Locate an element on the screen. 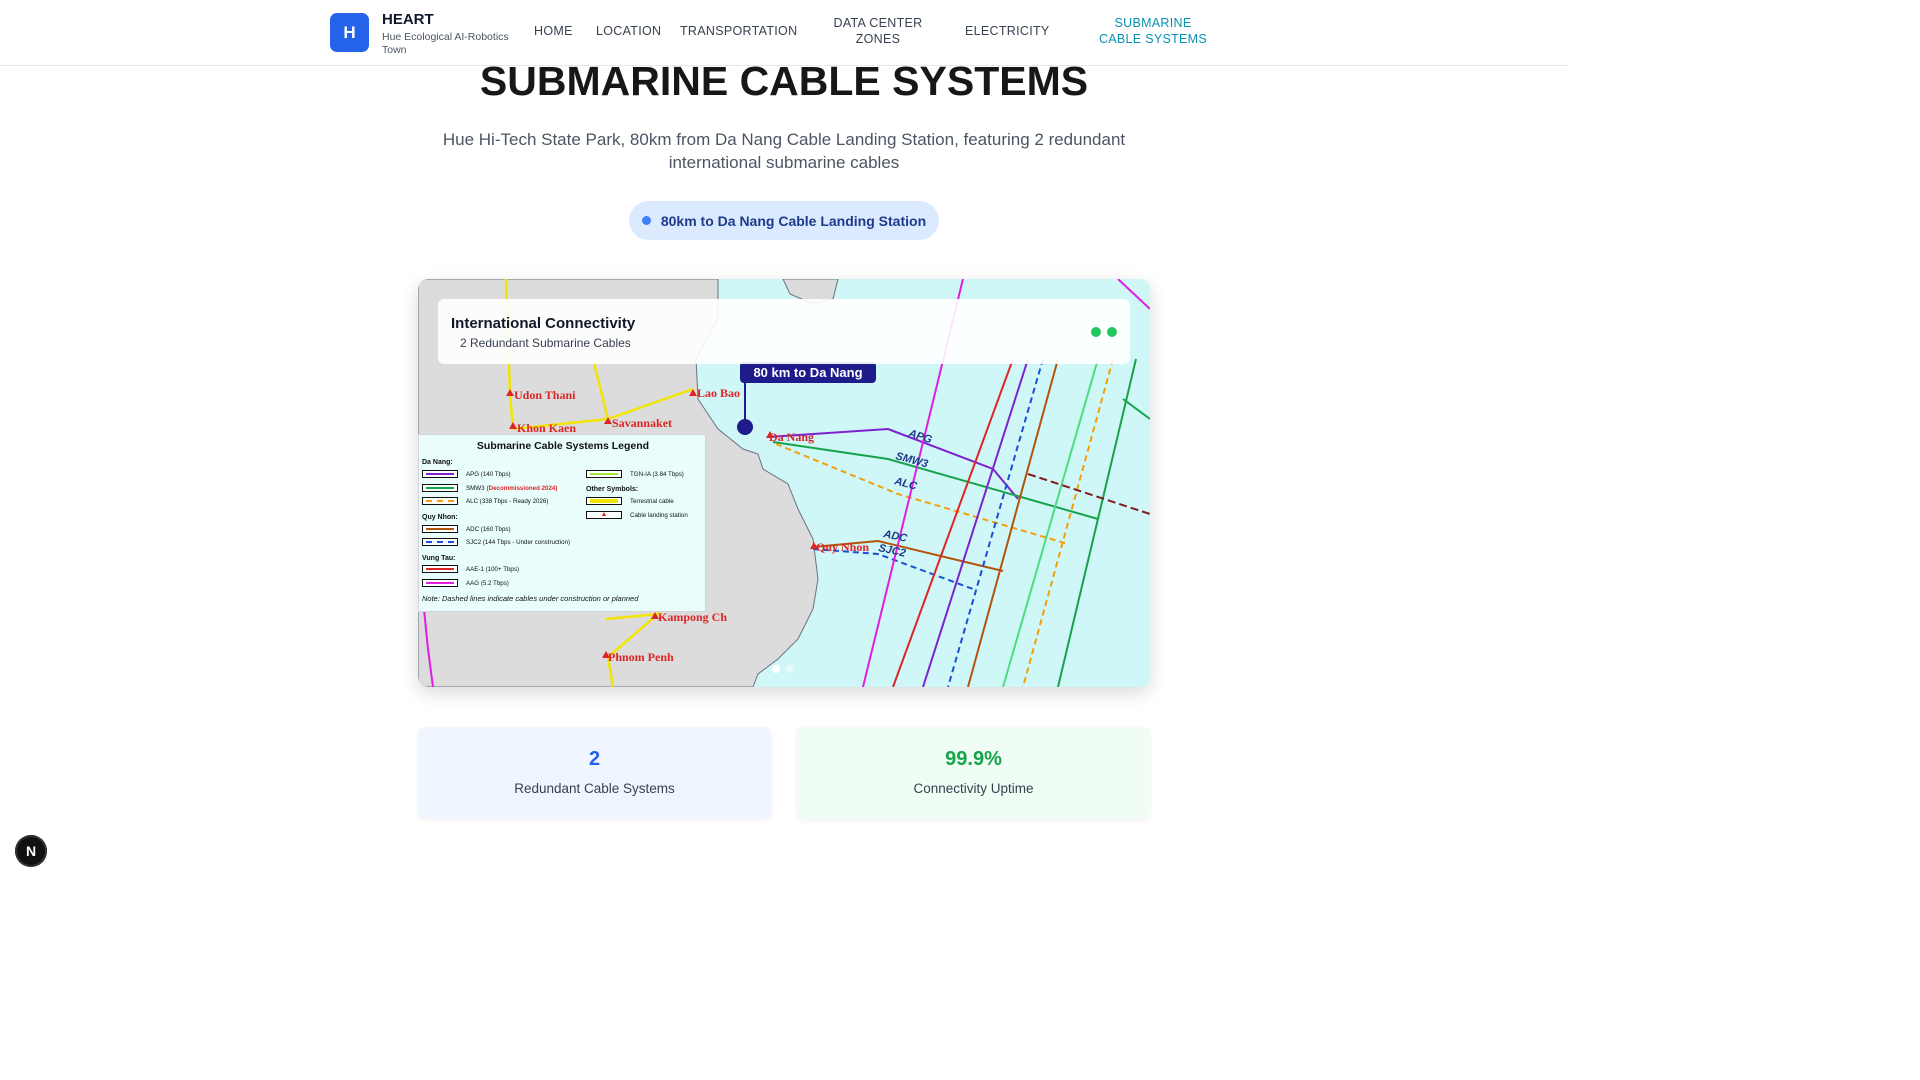  legend-label-aae1: AAE-1 (100+ Tbps) is located at coordinates (493, 569).